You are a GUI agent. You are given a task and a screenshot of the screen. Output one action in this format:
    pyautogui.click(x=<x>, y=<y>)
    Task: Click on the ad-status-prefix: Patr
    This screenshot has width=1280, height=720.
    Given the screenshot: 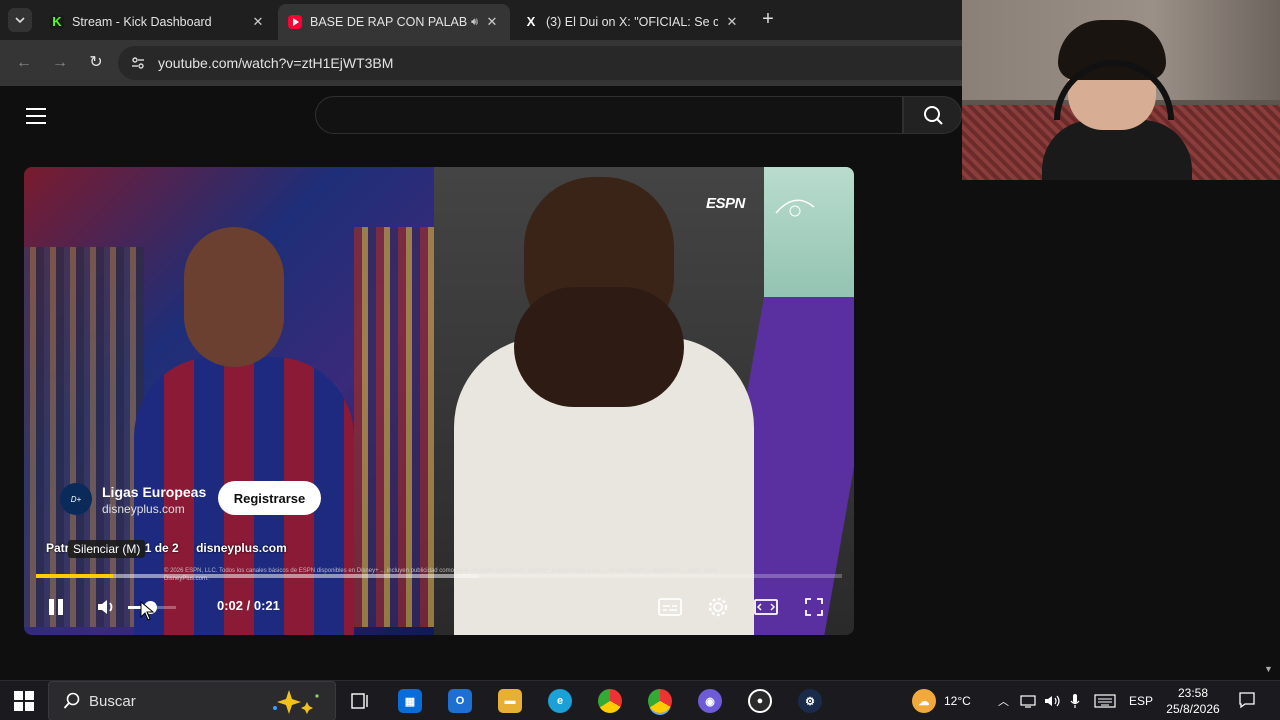 What is the action you would take?
    pyautogui.click(x=58, y=548)
    